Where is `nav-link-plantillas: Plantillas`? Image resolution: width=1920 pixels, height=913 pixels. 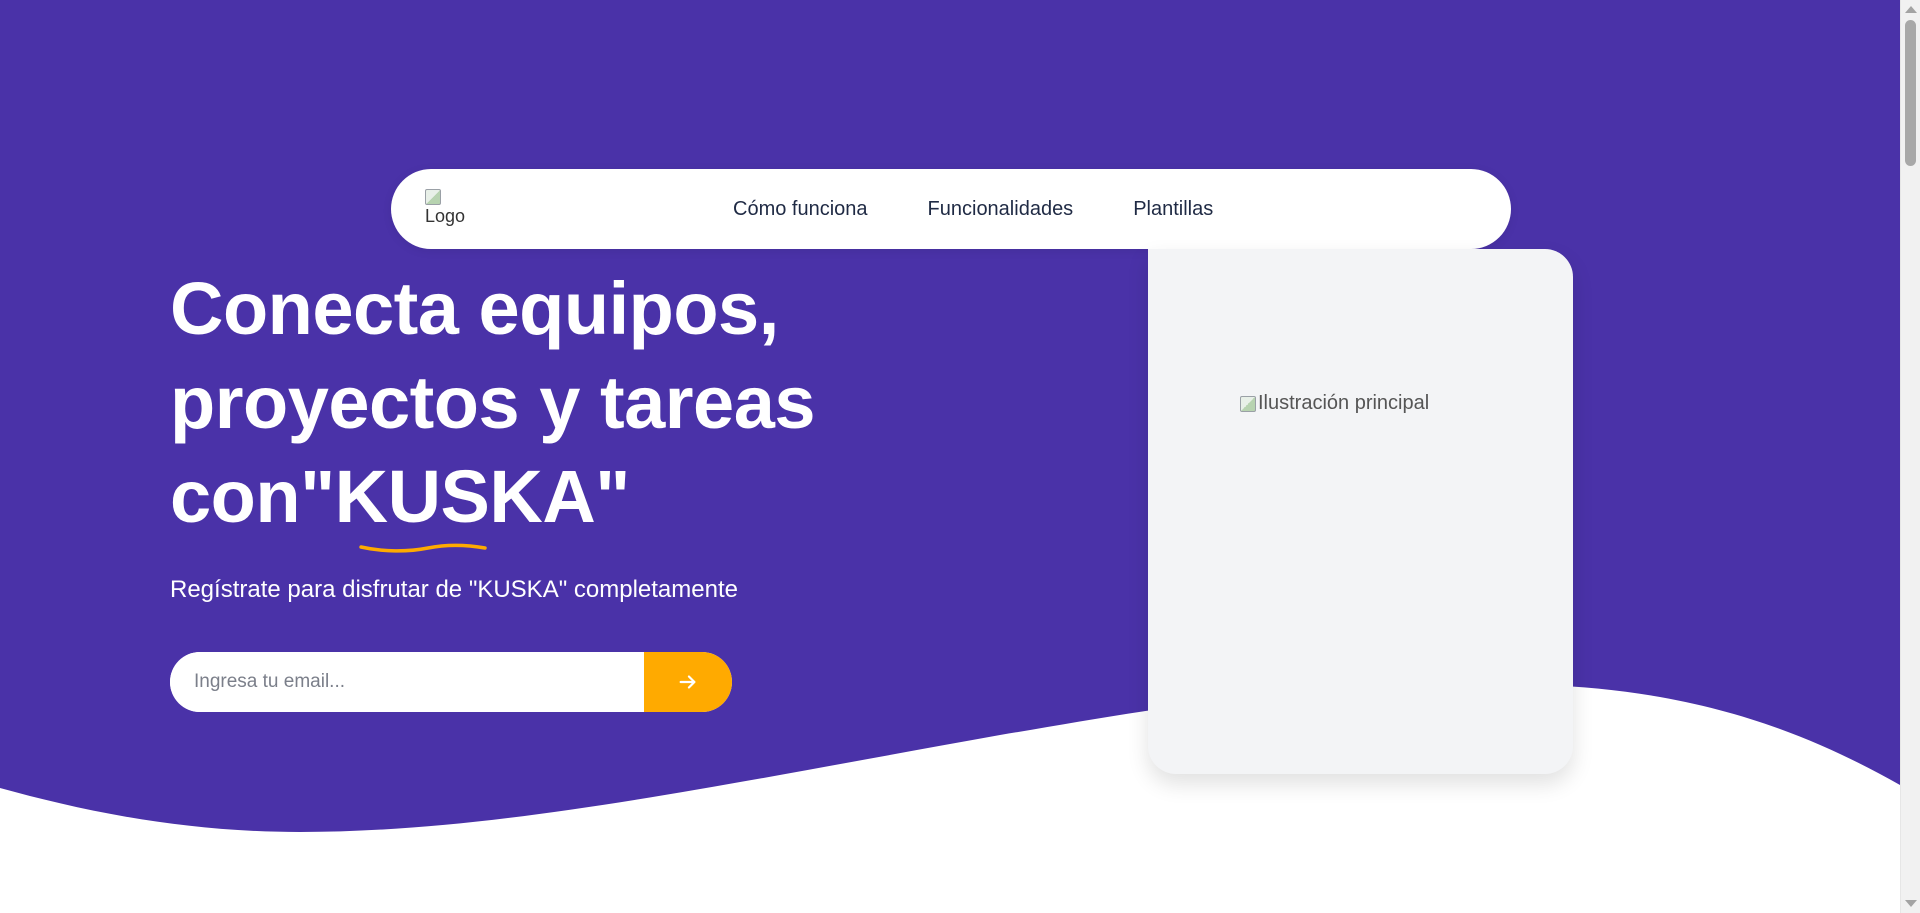
nav-link-plantillas: Plantillas is located at coordinates (1173, 209).